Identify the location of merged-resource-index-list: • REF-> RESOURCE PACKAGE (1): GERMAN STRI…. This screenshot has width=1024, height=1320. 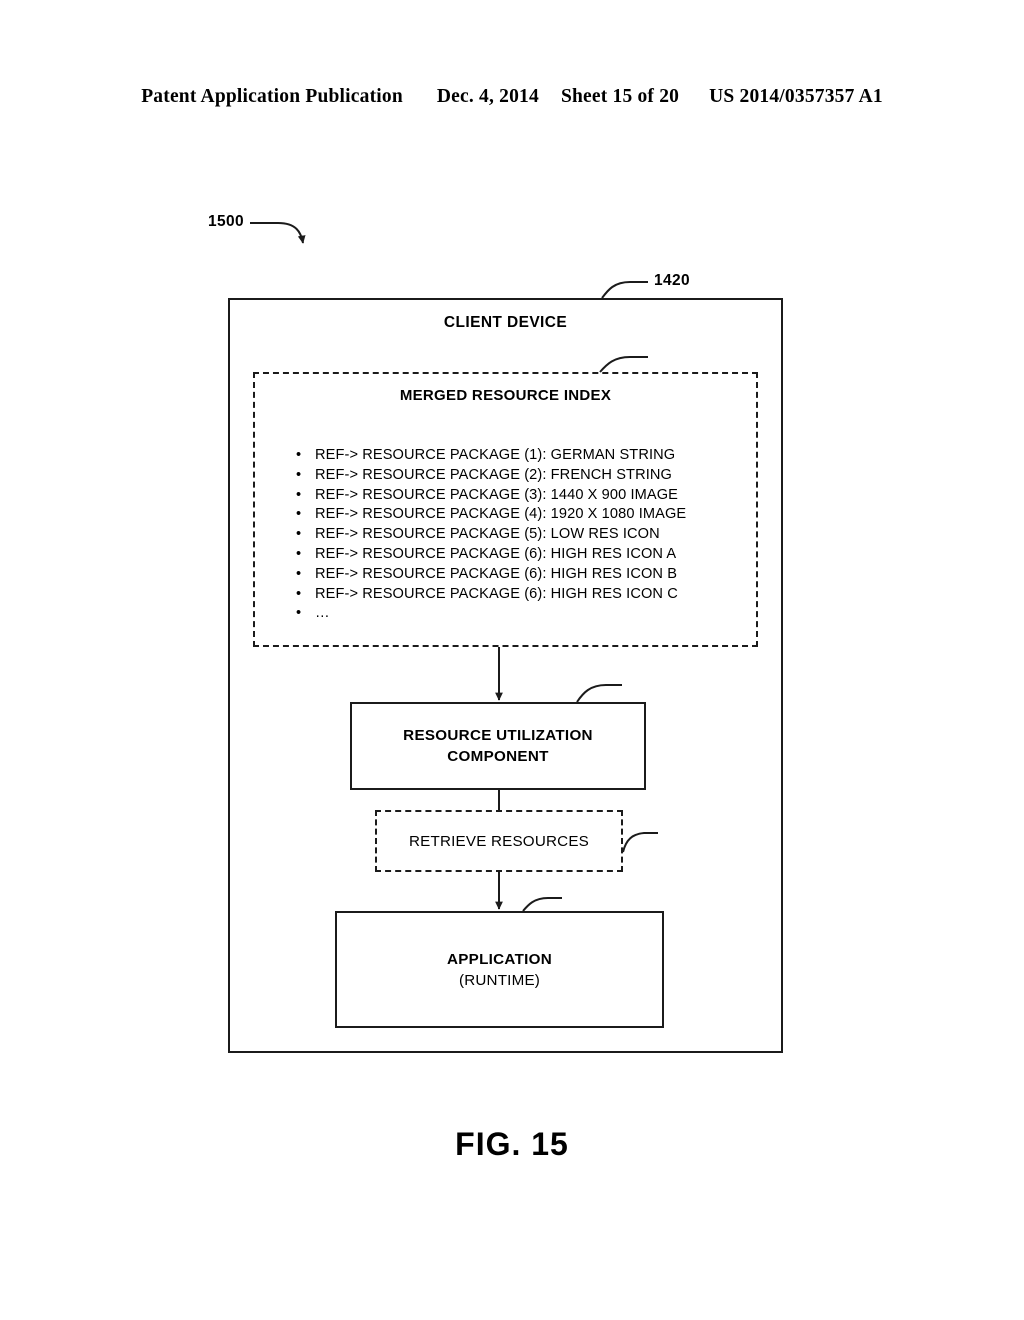
(489, 535).